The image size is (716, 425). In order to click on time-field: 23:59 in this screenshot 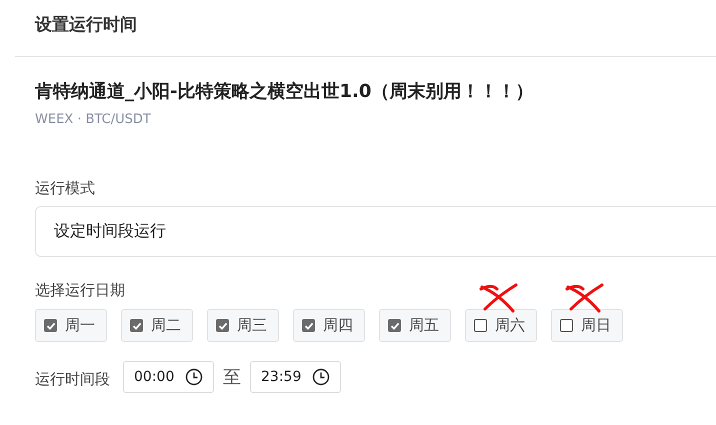, I will do `click(295, 377)`.